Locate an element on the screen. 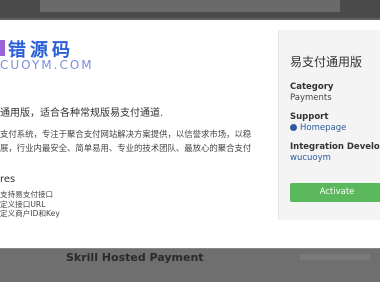 Image resolution: width=380 pixels, height=282 pixels. logo-accent is located at coordinates (2, 48).